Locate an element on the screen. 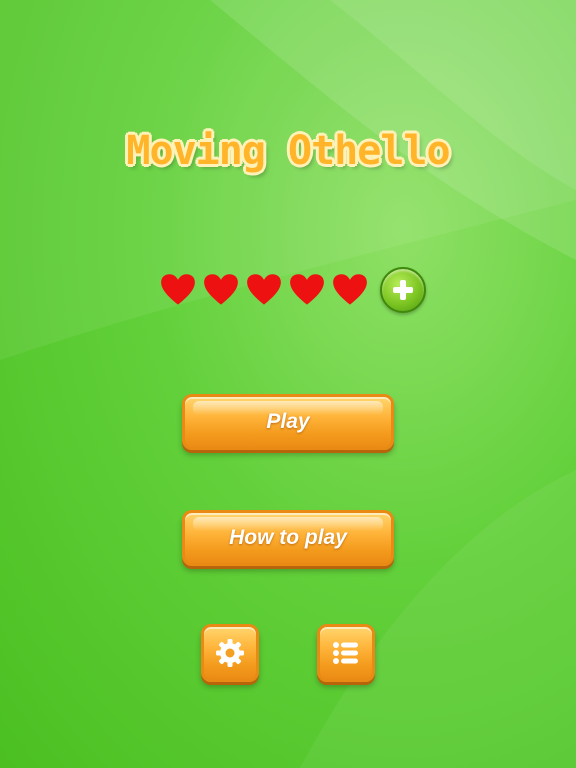  how-to-play-button: How to play is located at coordinates (288, 538).